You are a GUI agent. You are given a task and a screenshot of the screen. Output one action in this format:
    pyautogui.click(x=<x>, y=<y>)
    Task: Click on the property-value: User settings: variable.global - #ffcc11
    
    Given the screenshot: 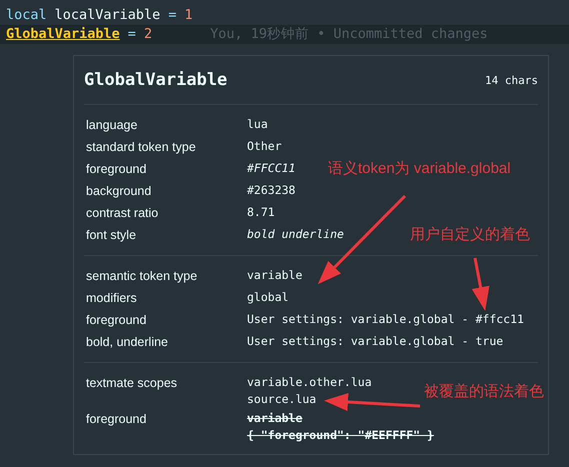 What is the action you would take?
    pyautogui.click(x=385, y=319)
    